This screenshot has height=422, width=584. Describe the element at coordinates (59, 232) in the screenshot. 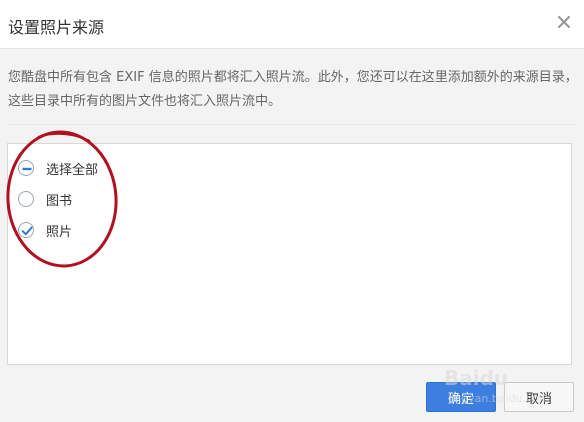

I see `folder-item-label: 照片` at that location.